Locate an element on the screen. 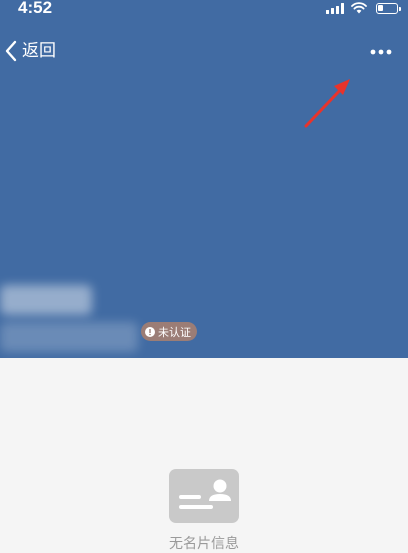 The image size is (408, 553). business-card-icon is located at coordinates (204, 496).